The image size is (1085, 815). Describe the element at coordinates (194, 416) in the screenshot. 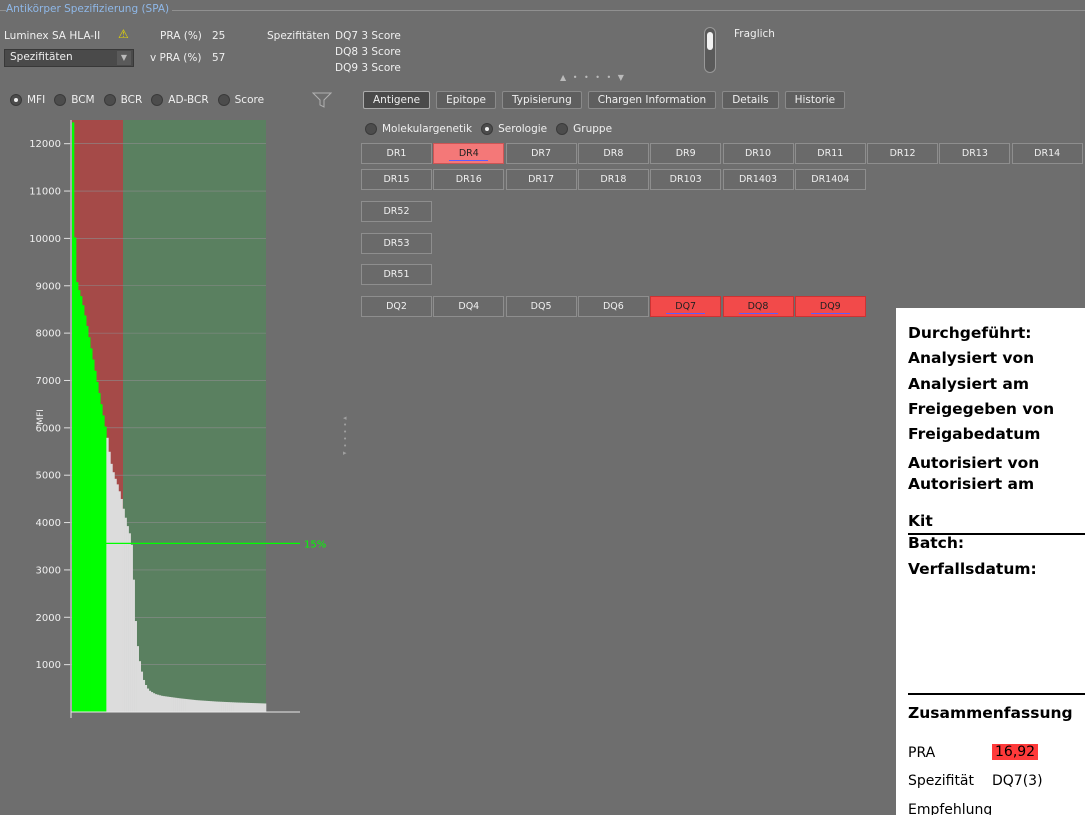

I see `negative-region` at that location.